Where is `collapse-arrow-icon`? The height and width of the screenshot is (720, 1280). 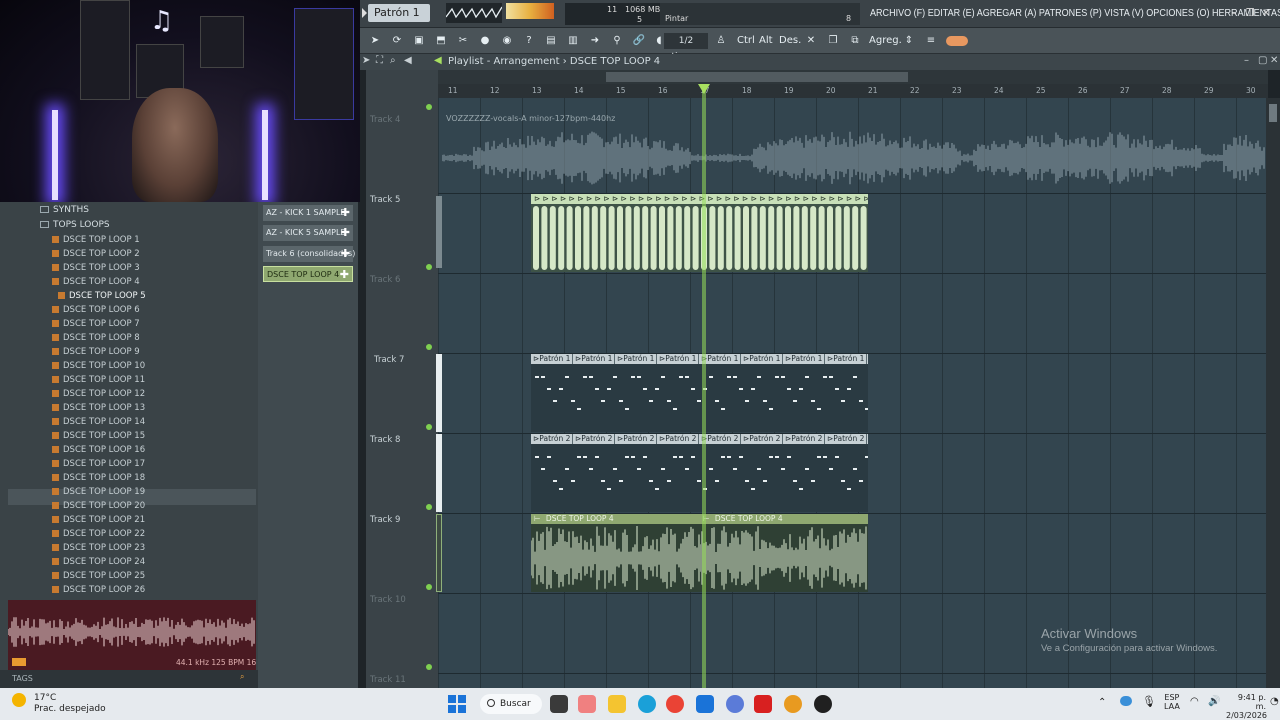
collapse-arrow-icon is located at coordinates (364, 13).